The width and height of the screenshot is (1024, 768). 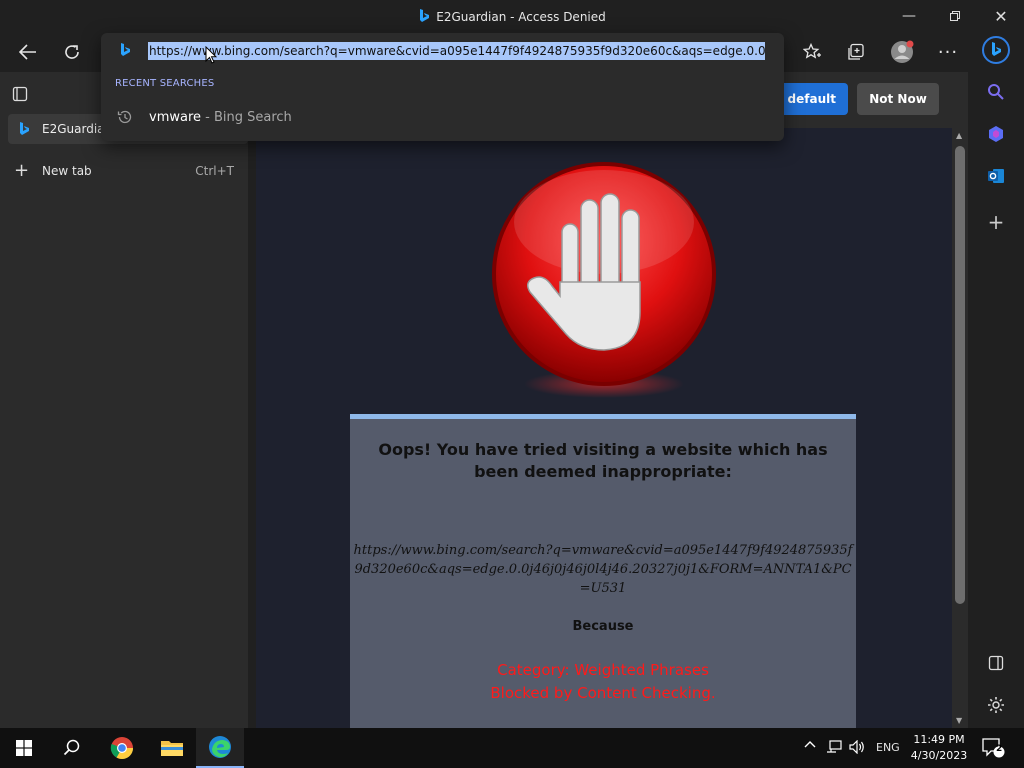 I want to click on refresh-button, so click(x=72, y=52).